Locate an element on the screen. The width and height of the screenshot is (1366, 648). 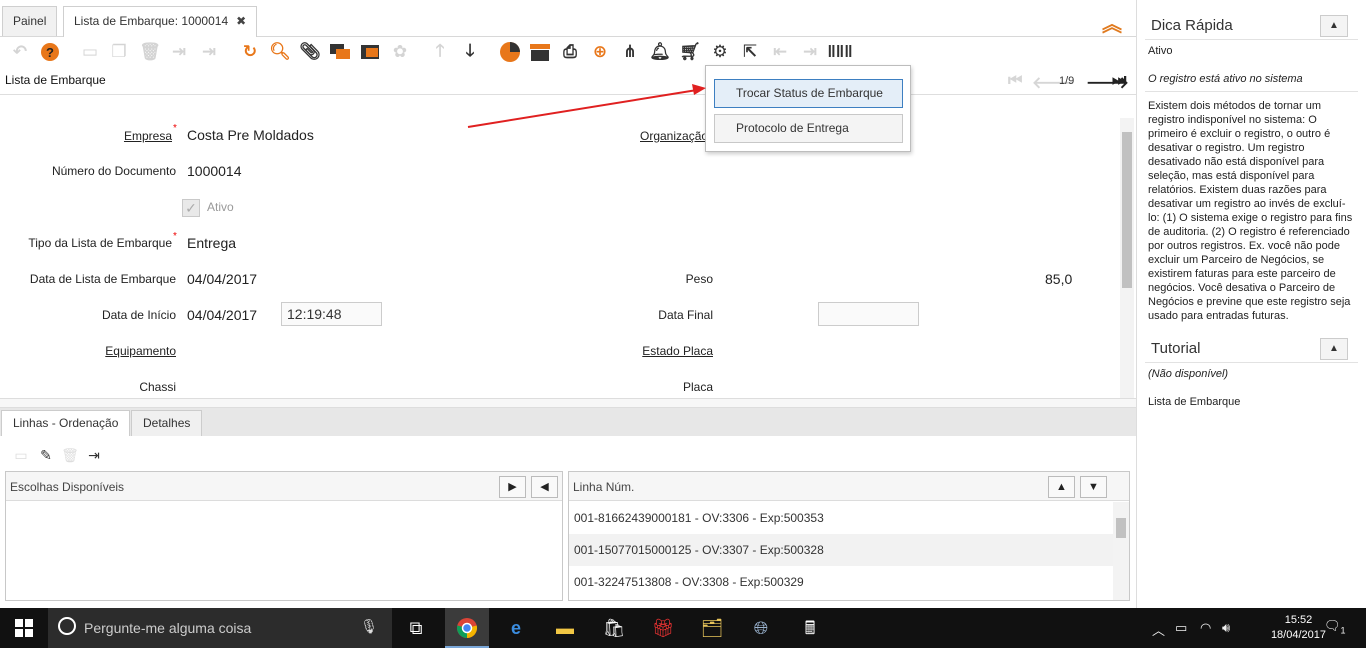
data-inicio-field: 04/04/2017 is located at coordinates (222, 315).